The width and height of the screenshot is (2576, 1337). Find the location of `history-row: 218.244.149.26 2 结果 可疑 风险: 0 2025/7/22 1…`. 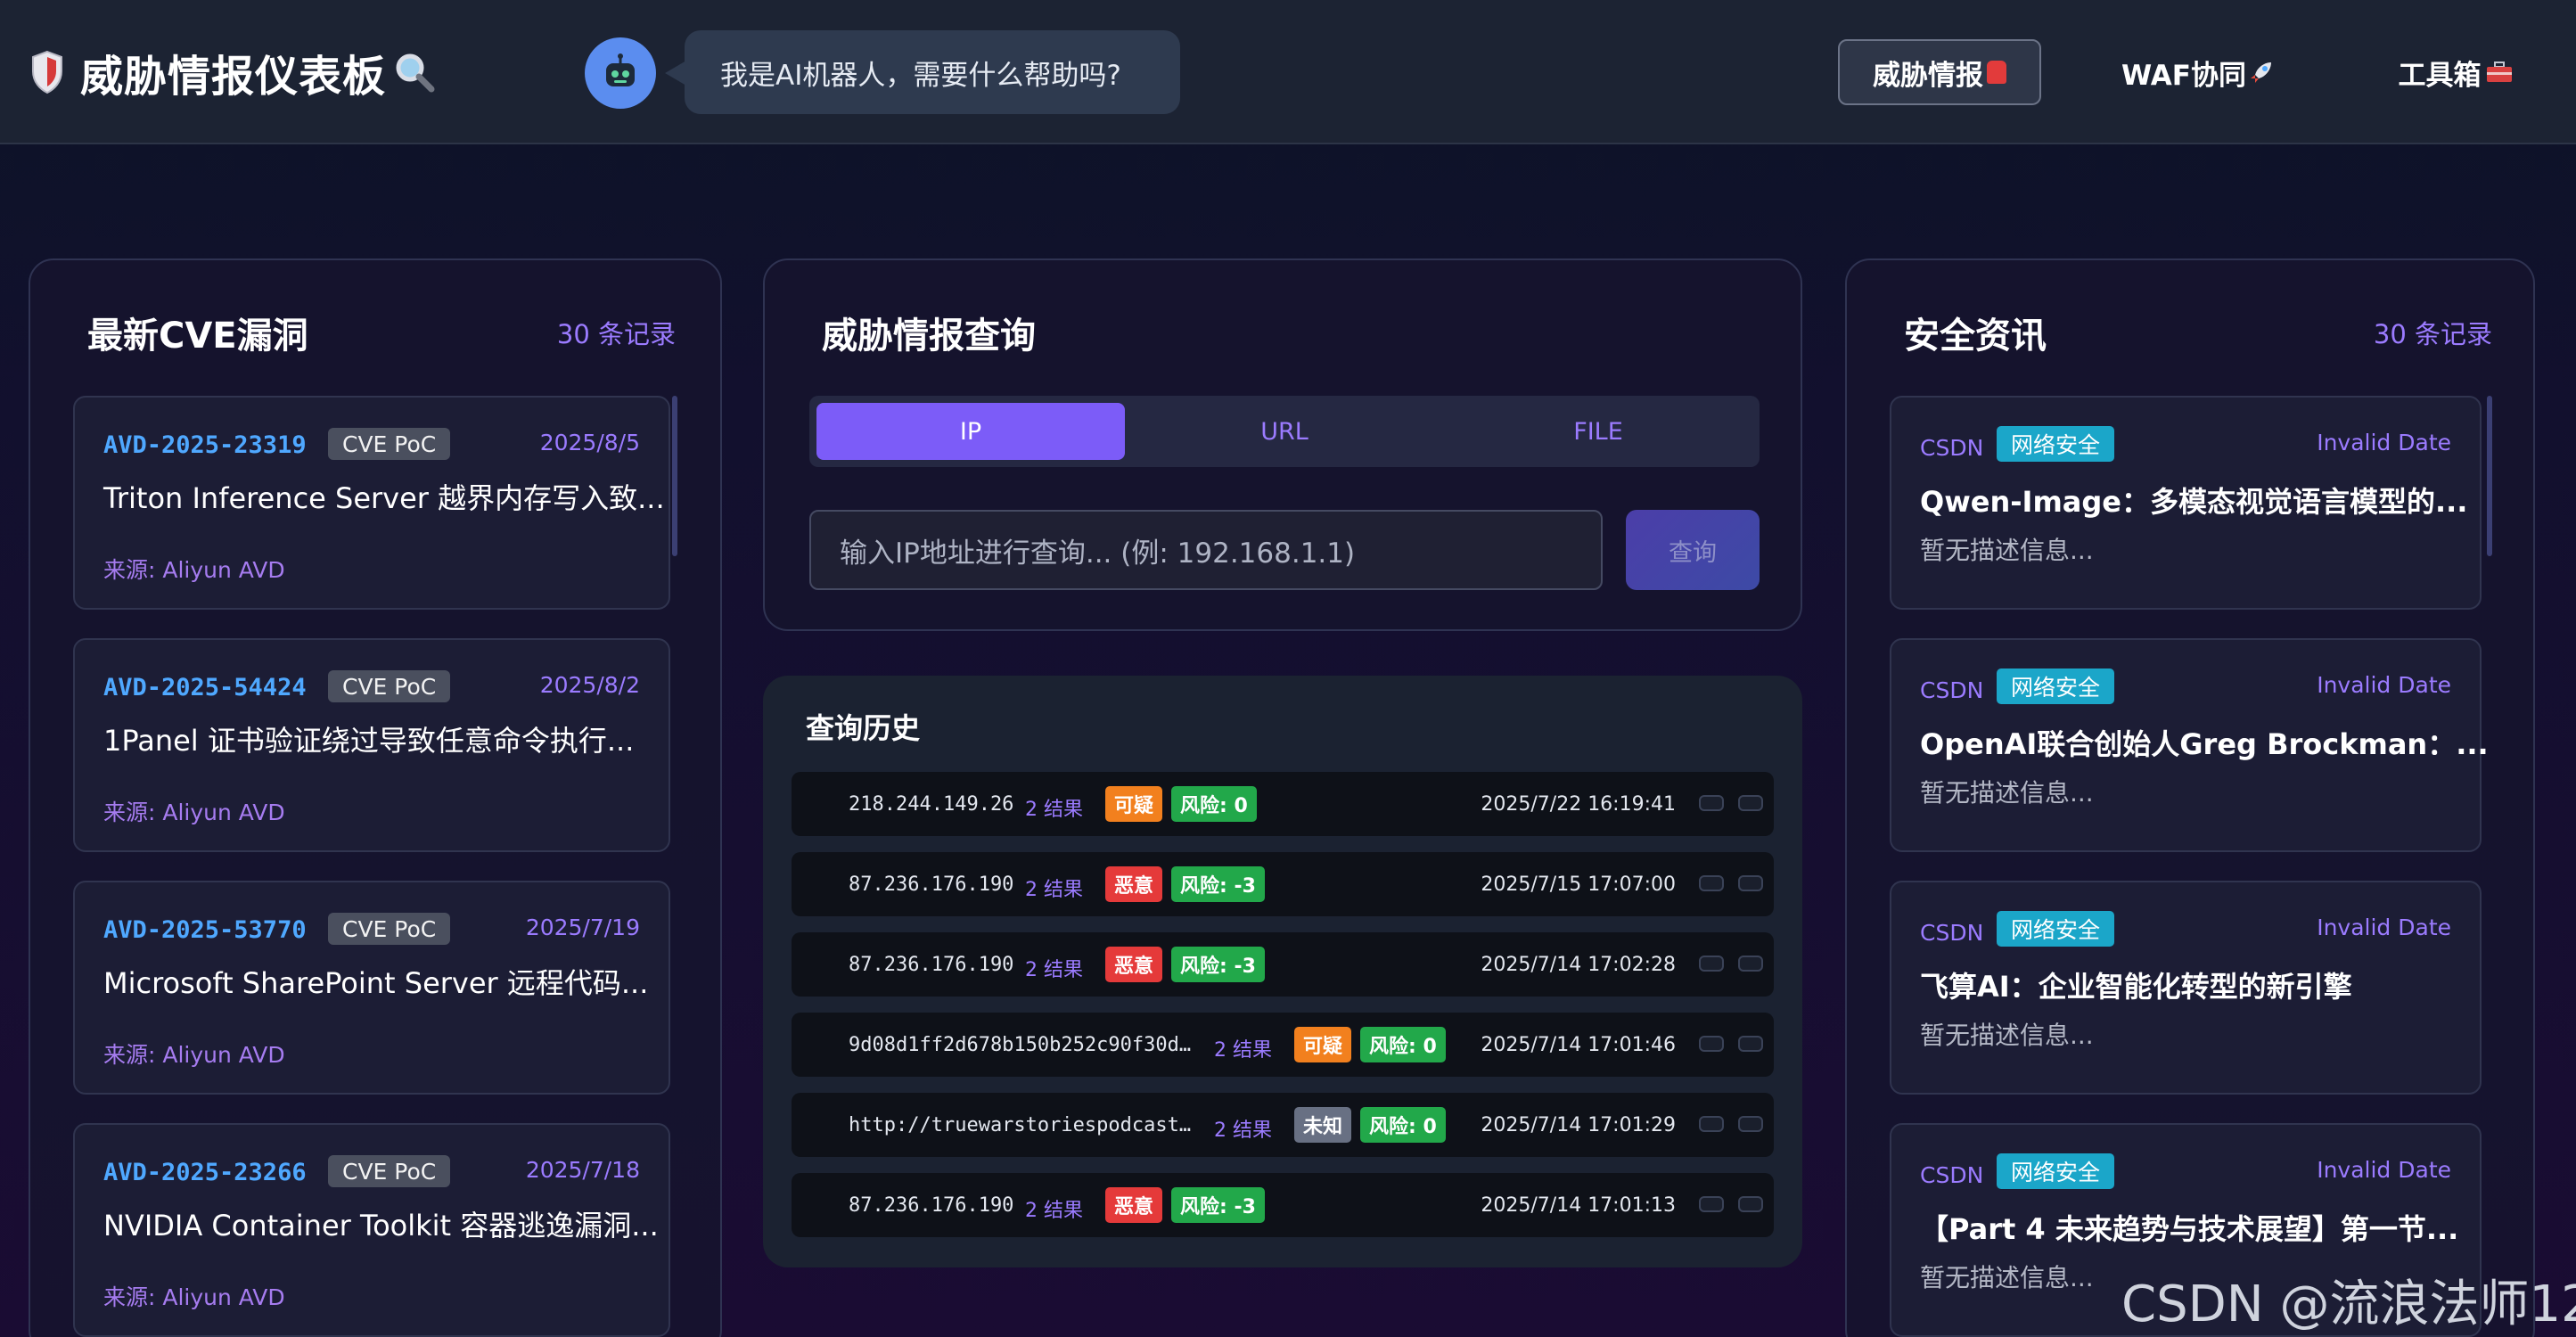

history-row: 218.244.149.26 2 结果 可疑 风险: 0 2025/7/22 1… is located at coordinates (1283, 804).